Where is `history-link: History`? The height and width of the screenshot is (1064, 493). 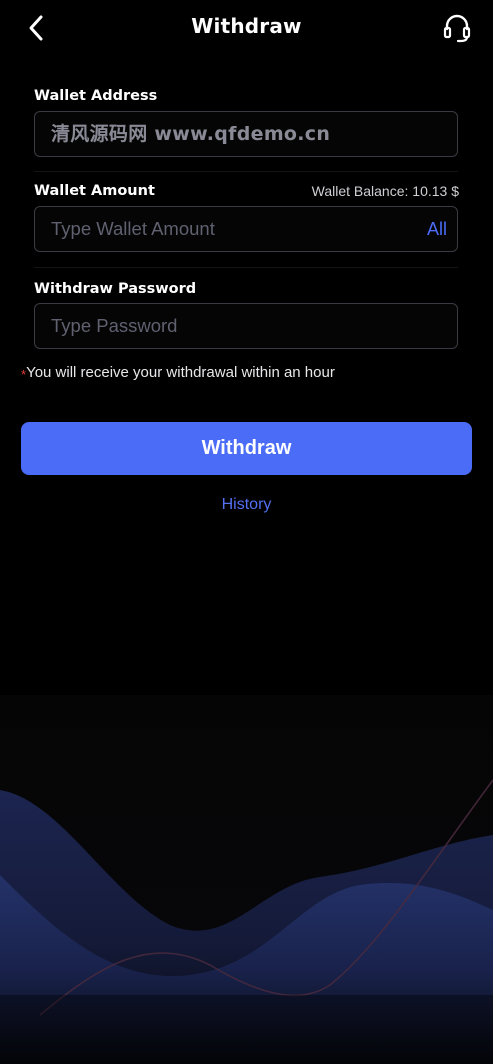
history-link: History is located at coordinates (246, 505).